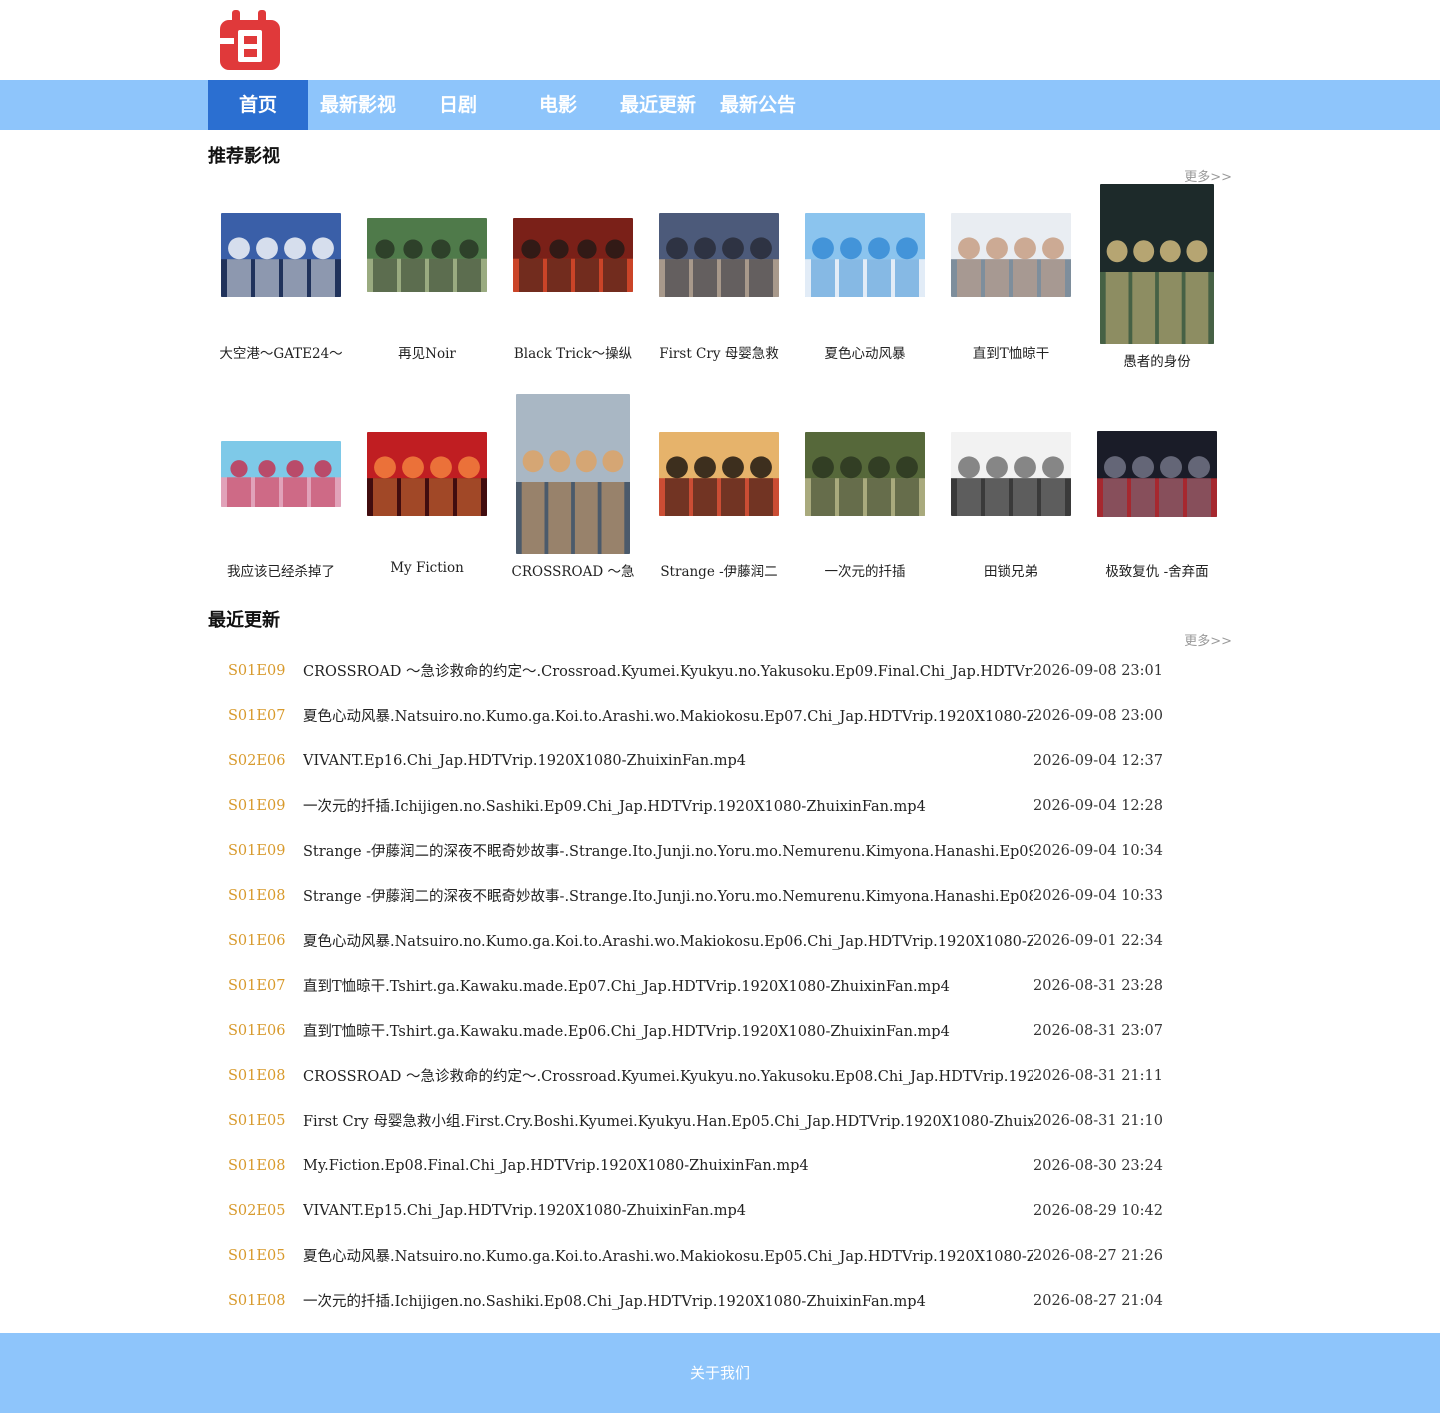 The height and width of the screenshot is (1413, 1440). What do you see at coordinates (573, 570) in the screenshot?
I see `show-title: CROSSROAD ～急` at bounding box center [573, 570].